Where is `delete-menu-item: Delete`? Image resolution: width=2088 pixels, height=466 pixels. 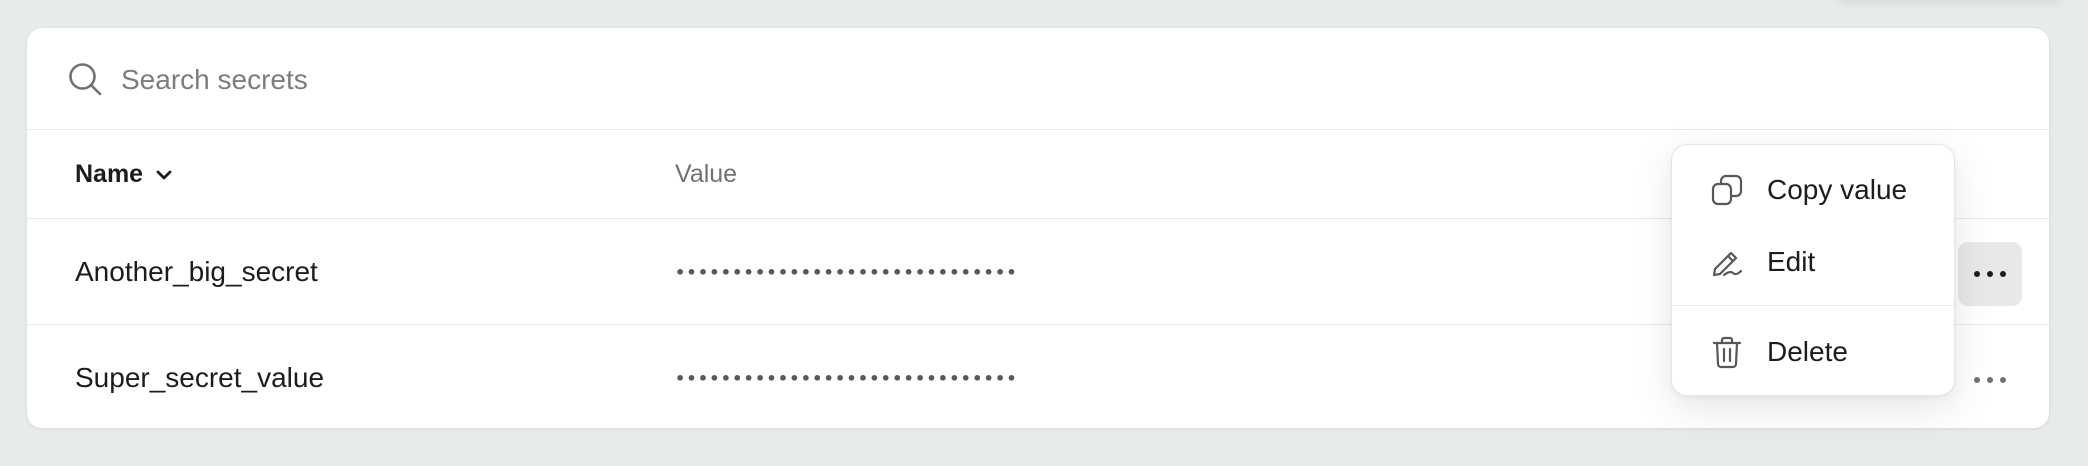
delete-menu-item: Delete is located at coordinates (1813, 352).